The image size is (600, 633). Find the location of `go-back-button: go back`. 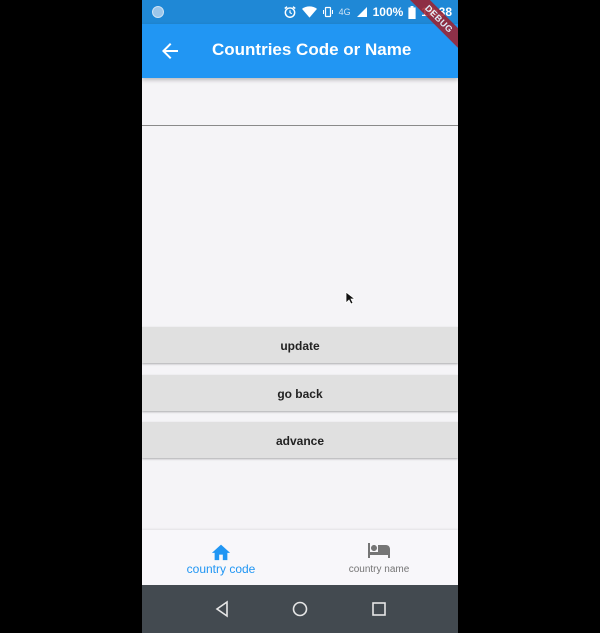

go-back-button: go back is located at coordinates (300, 393).